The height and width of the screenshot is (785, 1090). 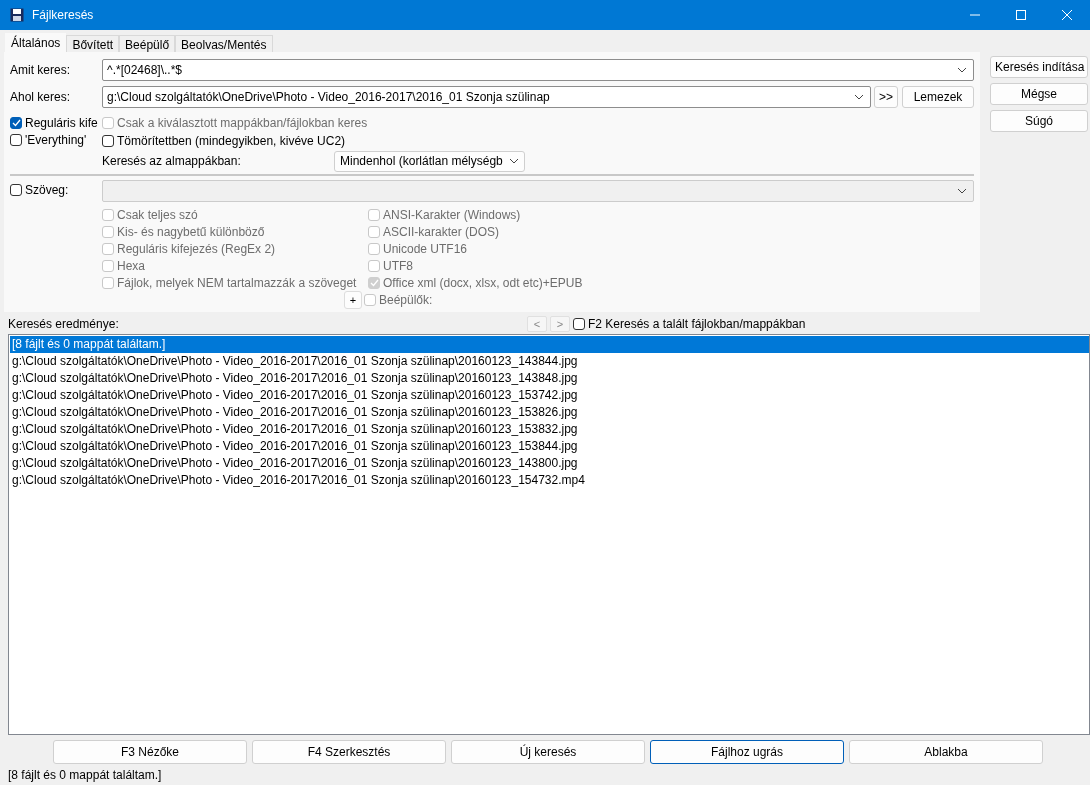 I want to click on search-path-combobox: g:\Cloud szolgáltatók\OneDrive\Photo - Video_2016-2017\2016_01 Szonja szülinap, so click(x=486, y=96).